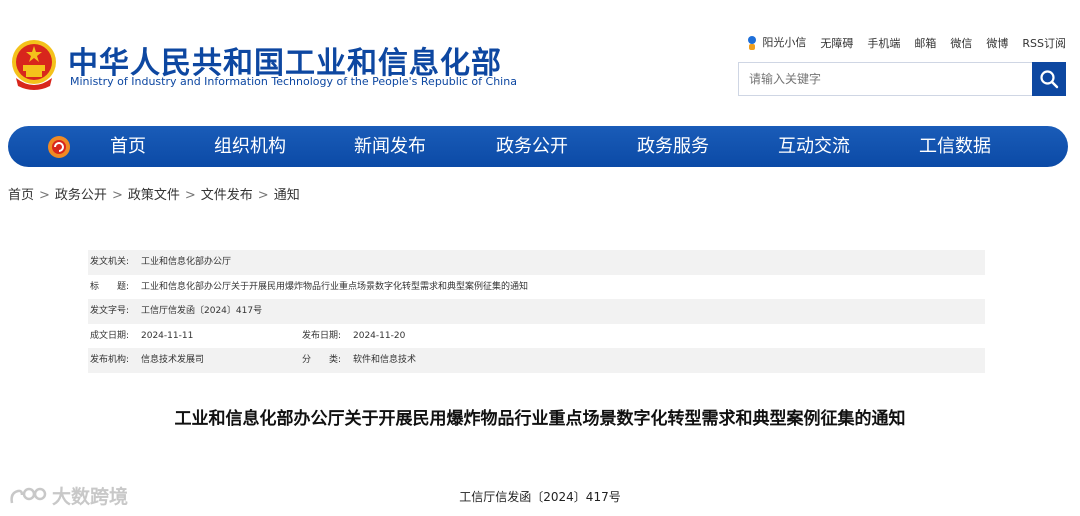 This screenshot has height=516, width=1080. Describe the element at coordinates (752, 43) in the screenshot. I see `mascot-icon` at that location.